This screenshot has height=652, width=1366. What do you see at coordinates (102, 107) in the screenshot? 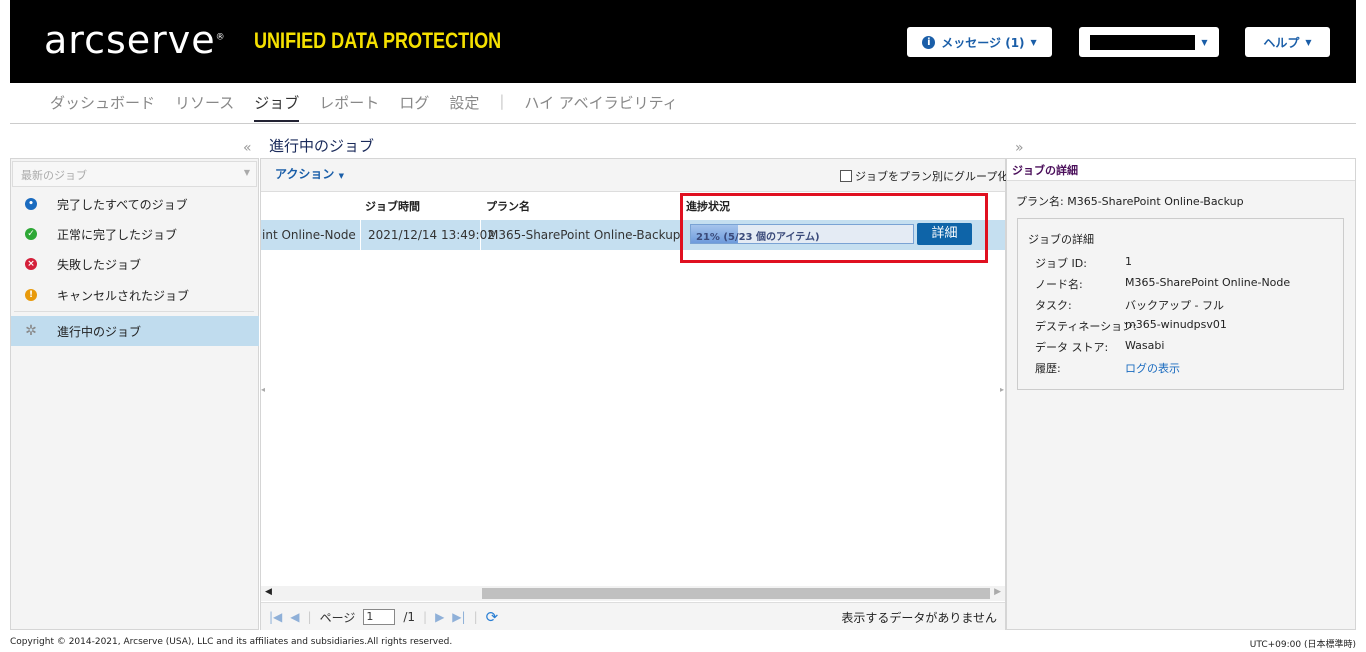
I see `nav-dashboard: ダッシュボード` at bounding box center [102, 107].